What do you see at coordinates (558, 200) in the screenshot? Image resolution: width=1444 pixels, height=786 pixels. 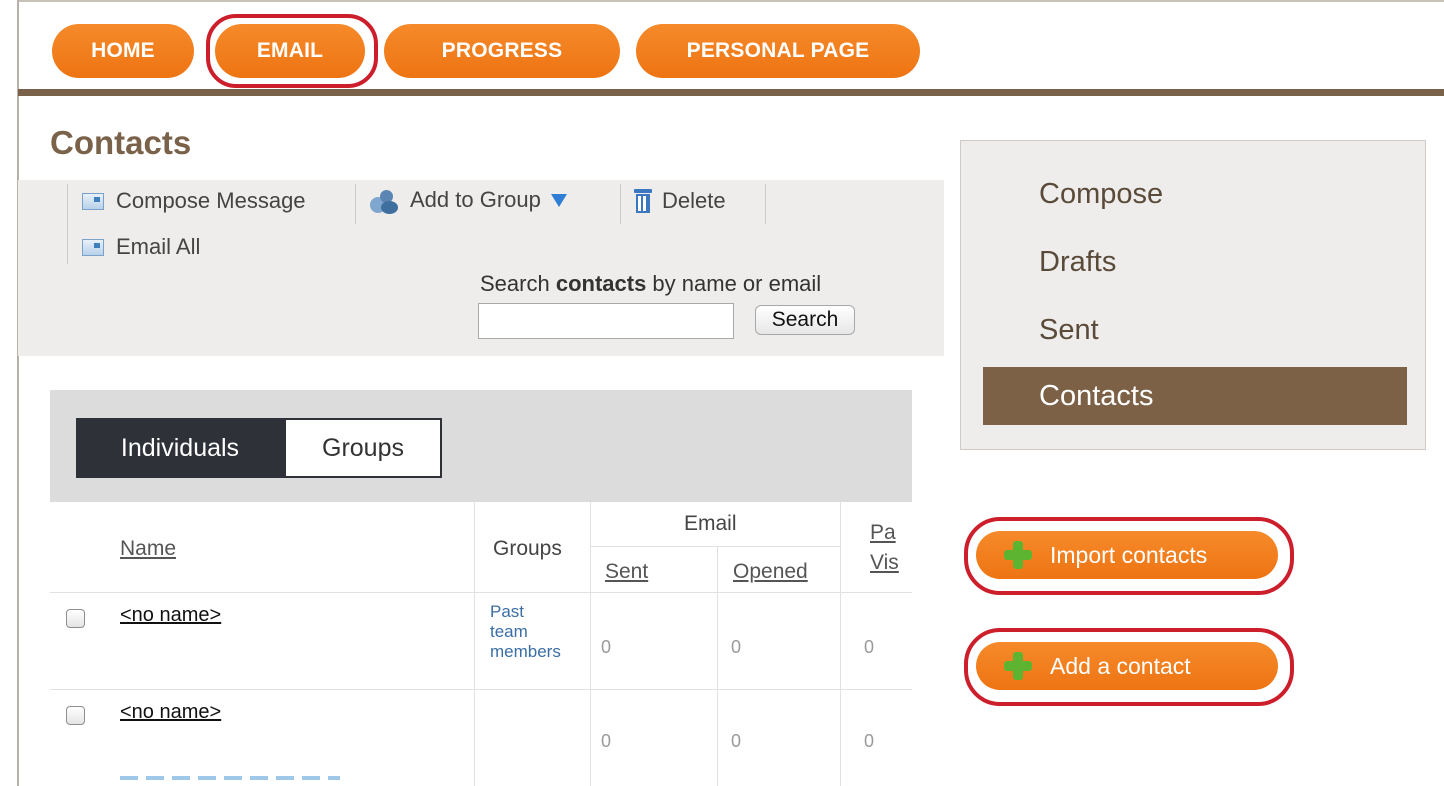 I see `dropdown-arrow-icon` at bounding box center [558, 200].